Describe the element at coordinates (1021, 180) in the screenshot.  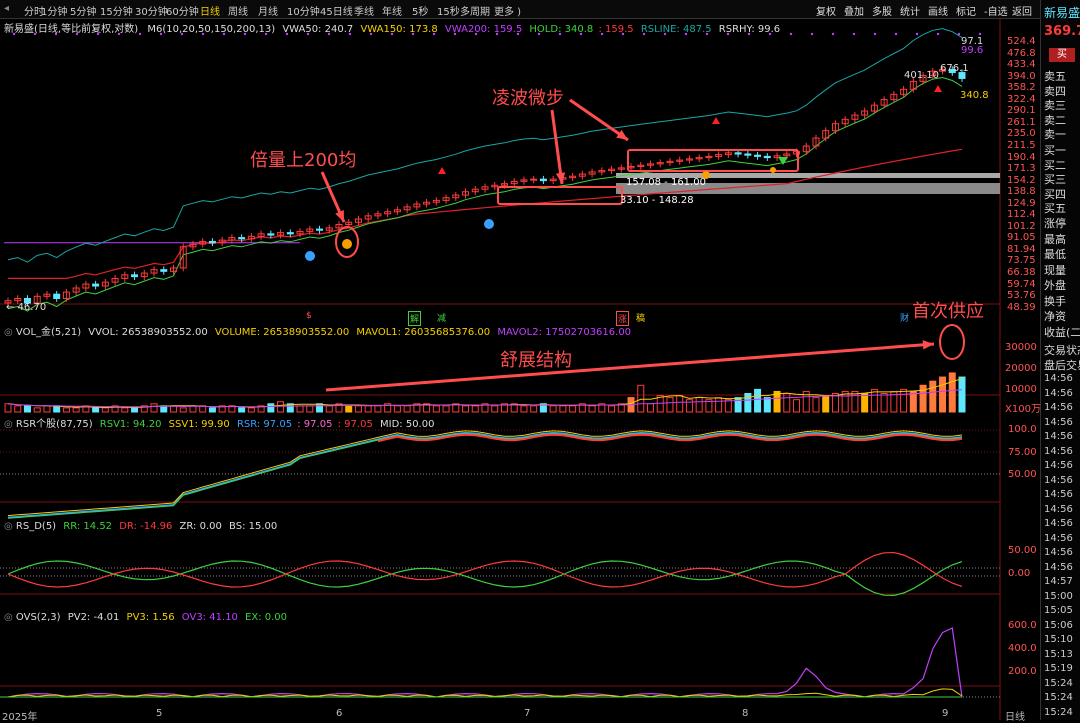
I see `price-tick-12: 154.2` at that location.